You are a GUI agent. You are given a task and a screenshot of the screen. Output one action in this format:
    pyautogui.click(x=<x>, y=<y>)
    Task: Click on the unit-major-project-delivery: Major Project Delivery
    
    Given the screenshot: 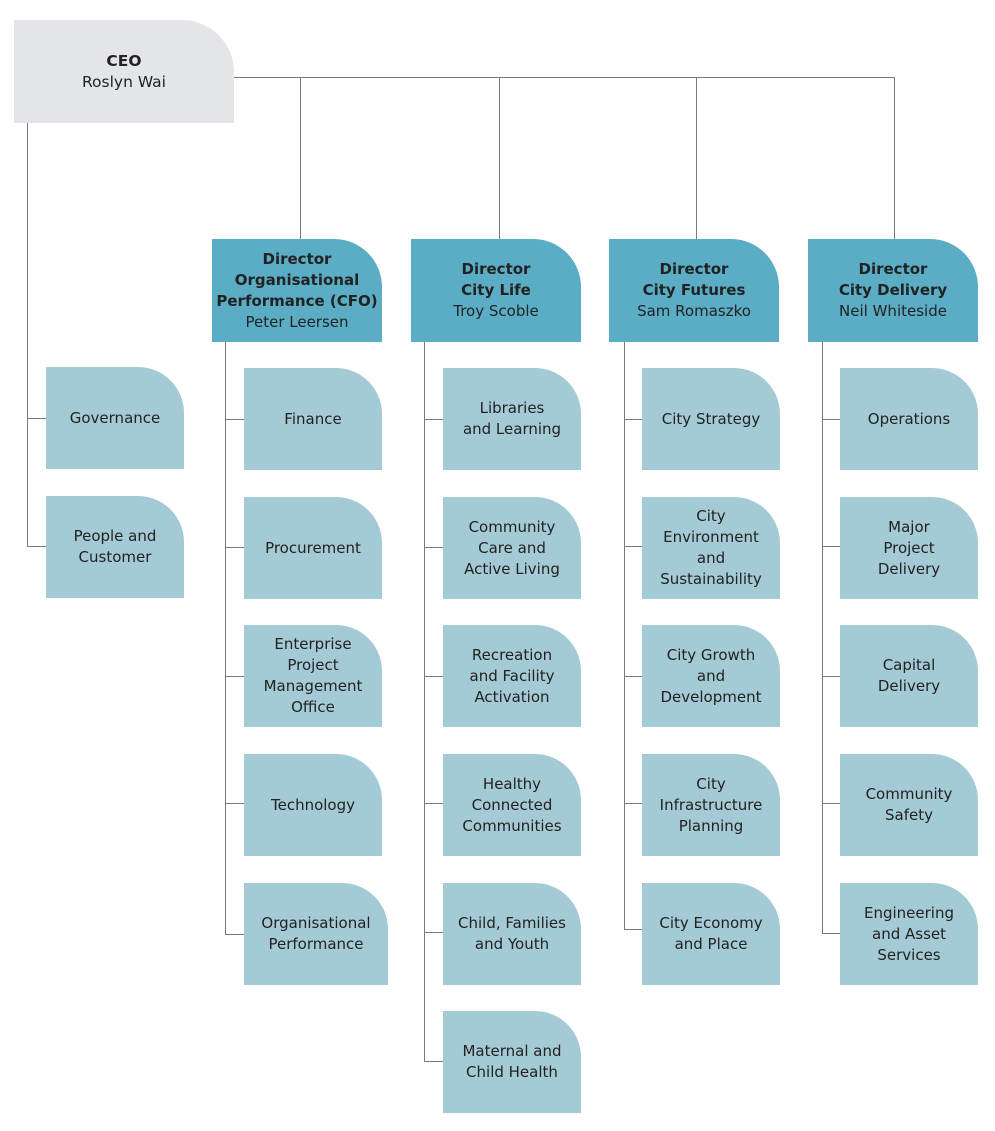 What is the action you would take?
    pyautogui.click(x=909, y=548)
    